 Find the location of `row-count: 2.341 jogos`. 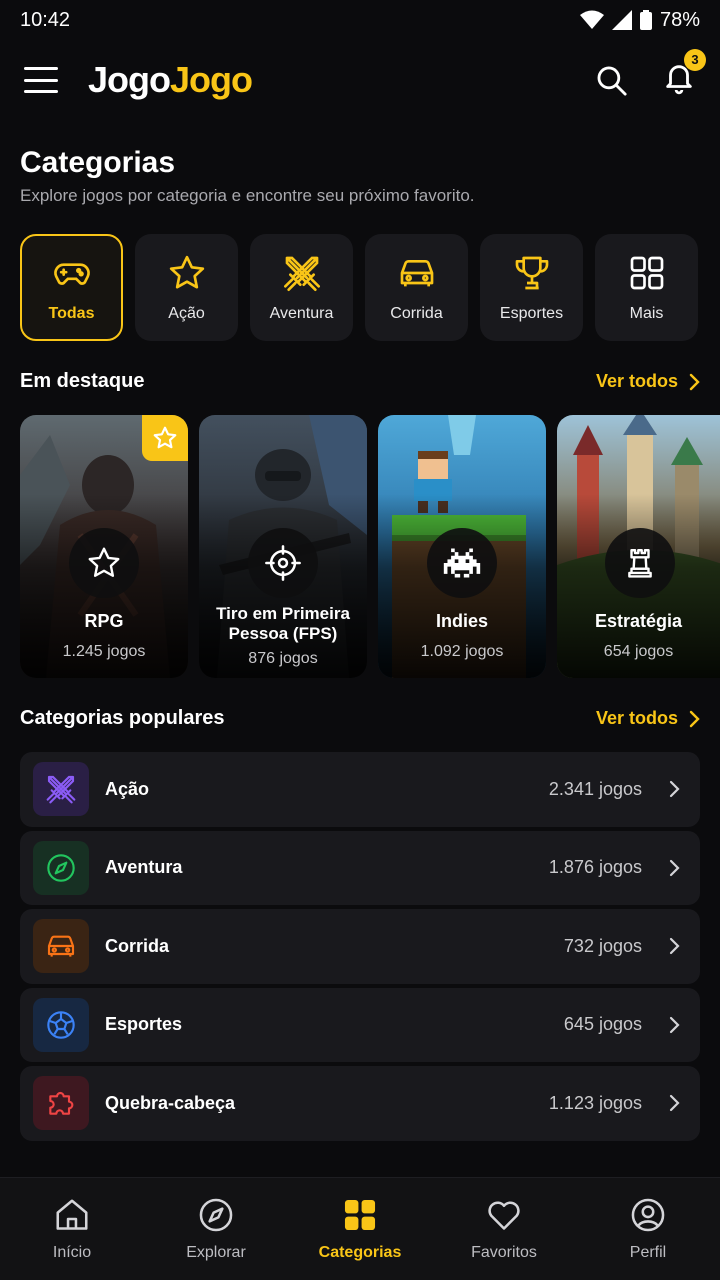

row-count: 2.341 jogos is located at coordinates (595, 788).